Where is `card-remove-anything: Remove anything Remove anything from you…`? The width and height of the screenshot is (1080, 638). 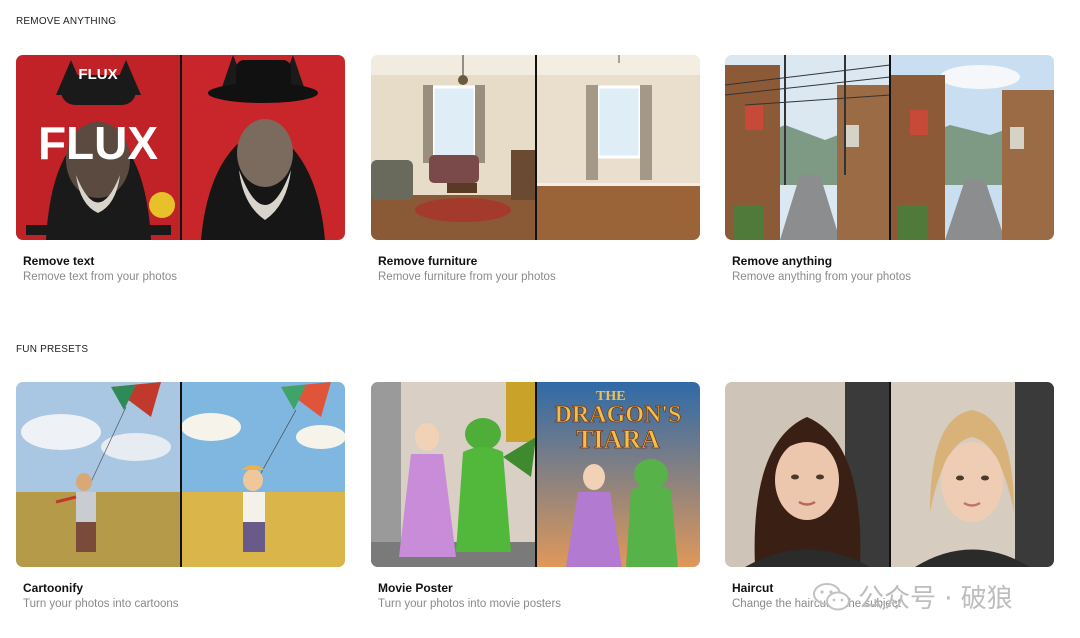 card-remove-anything: Remove anything Remove anything from you… is located at coordinates (889, 169).